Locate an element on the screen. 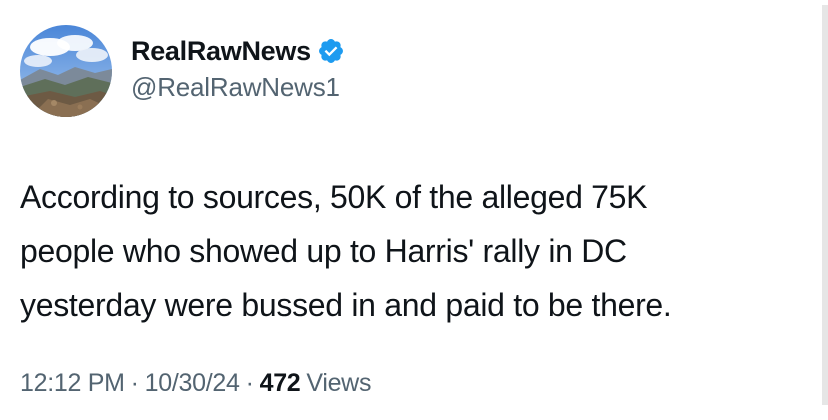 Image resolution: width=828 pixels, height=420 pixels. scrollbar is located at coordinates (825, 205).